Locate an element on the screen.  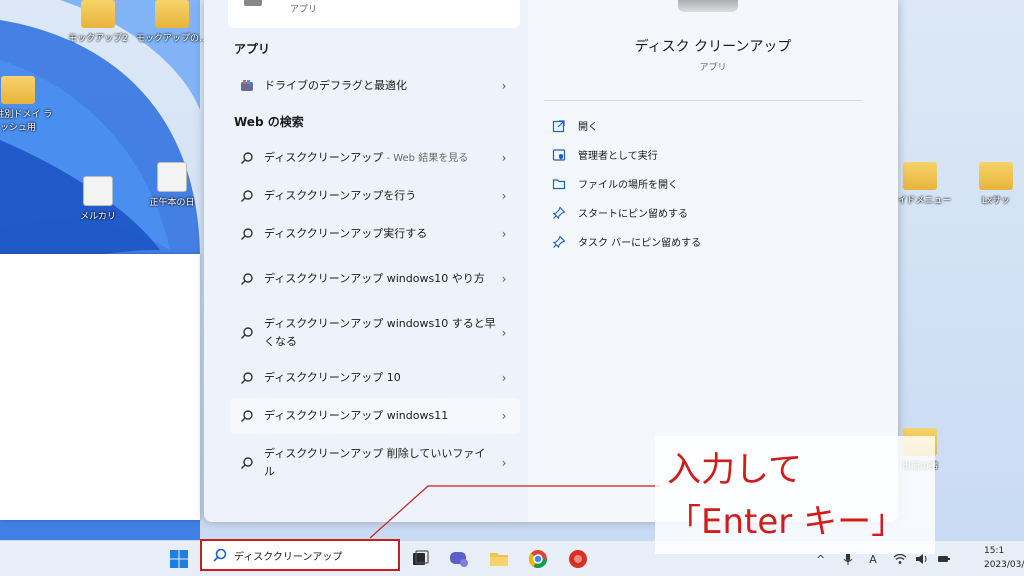
desktop-icon-label: モックアップ2 is located at coordinates (98, 39).